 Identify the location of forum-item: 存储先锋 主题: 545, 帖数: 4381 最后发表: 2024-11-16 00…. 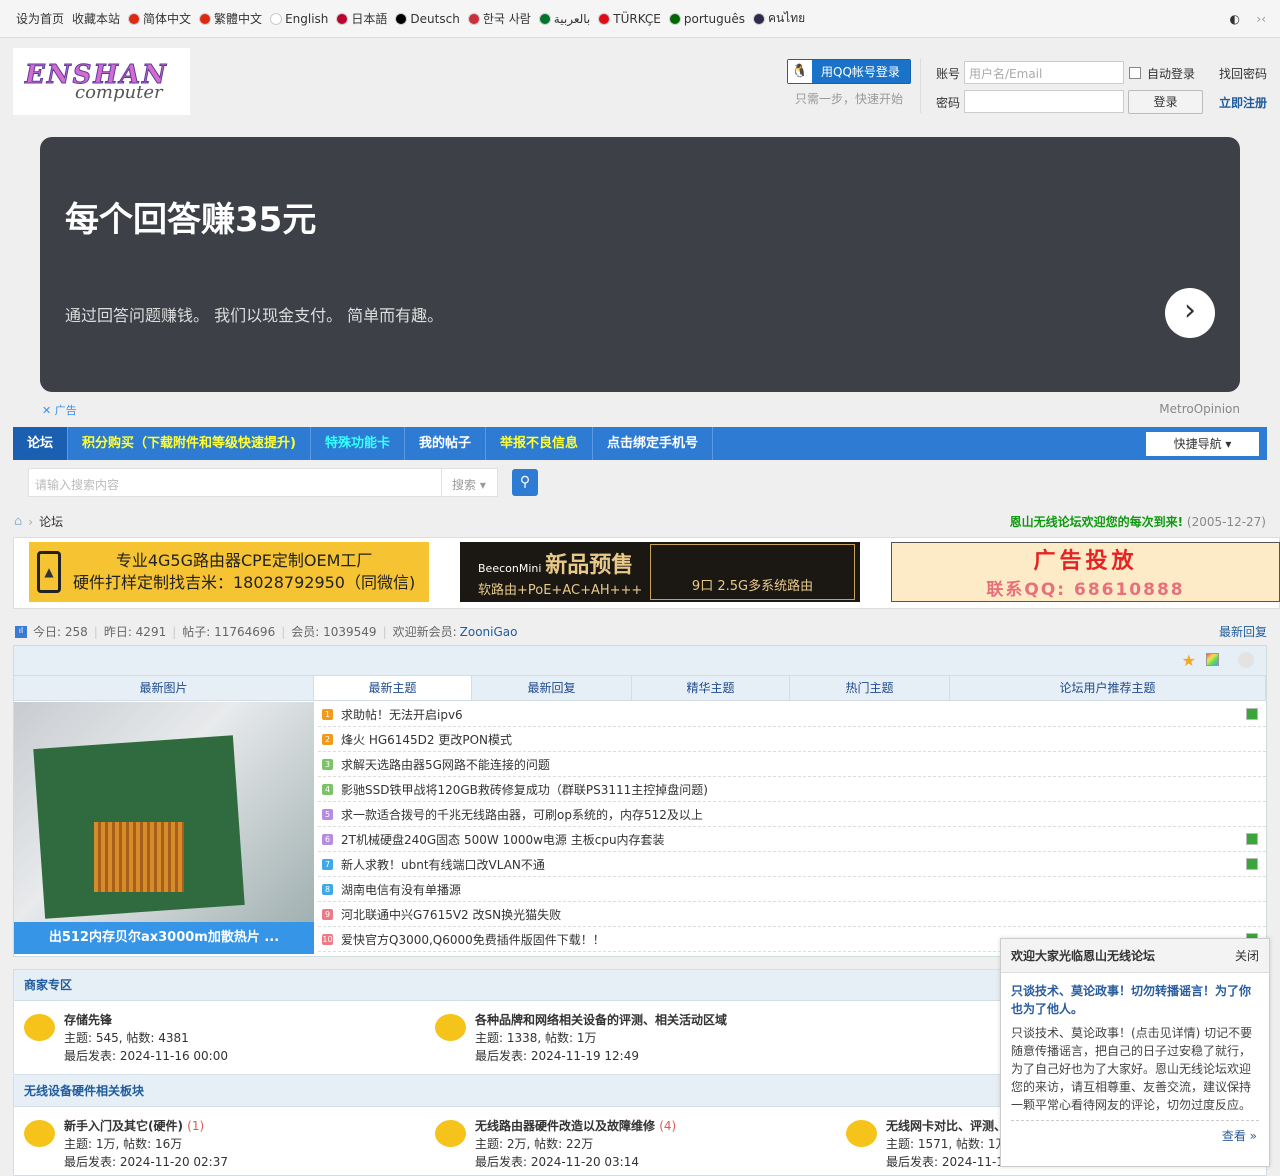
(224, 1038).